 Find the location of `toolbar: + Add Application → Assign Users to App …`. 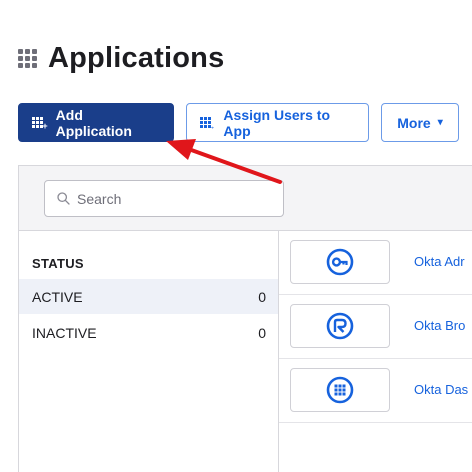

toolbar: + Add Application → Assign Users to App … is located at coordinates (238, 122).